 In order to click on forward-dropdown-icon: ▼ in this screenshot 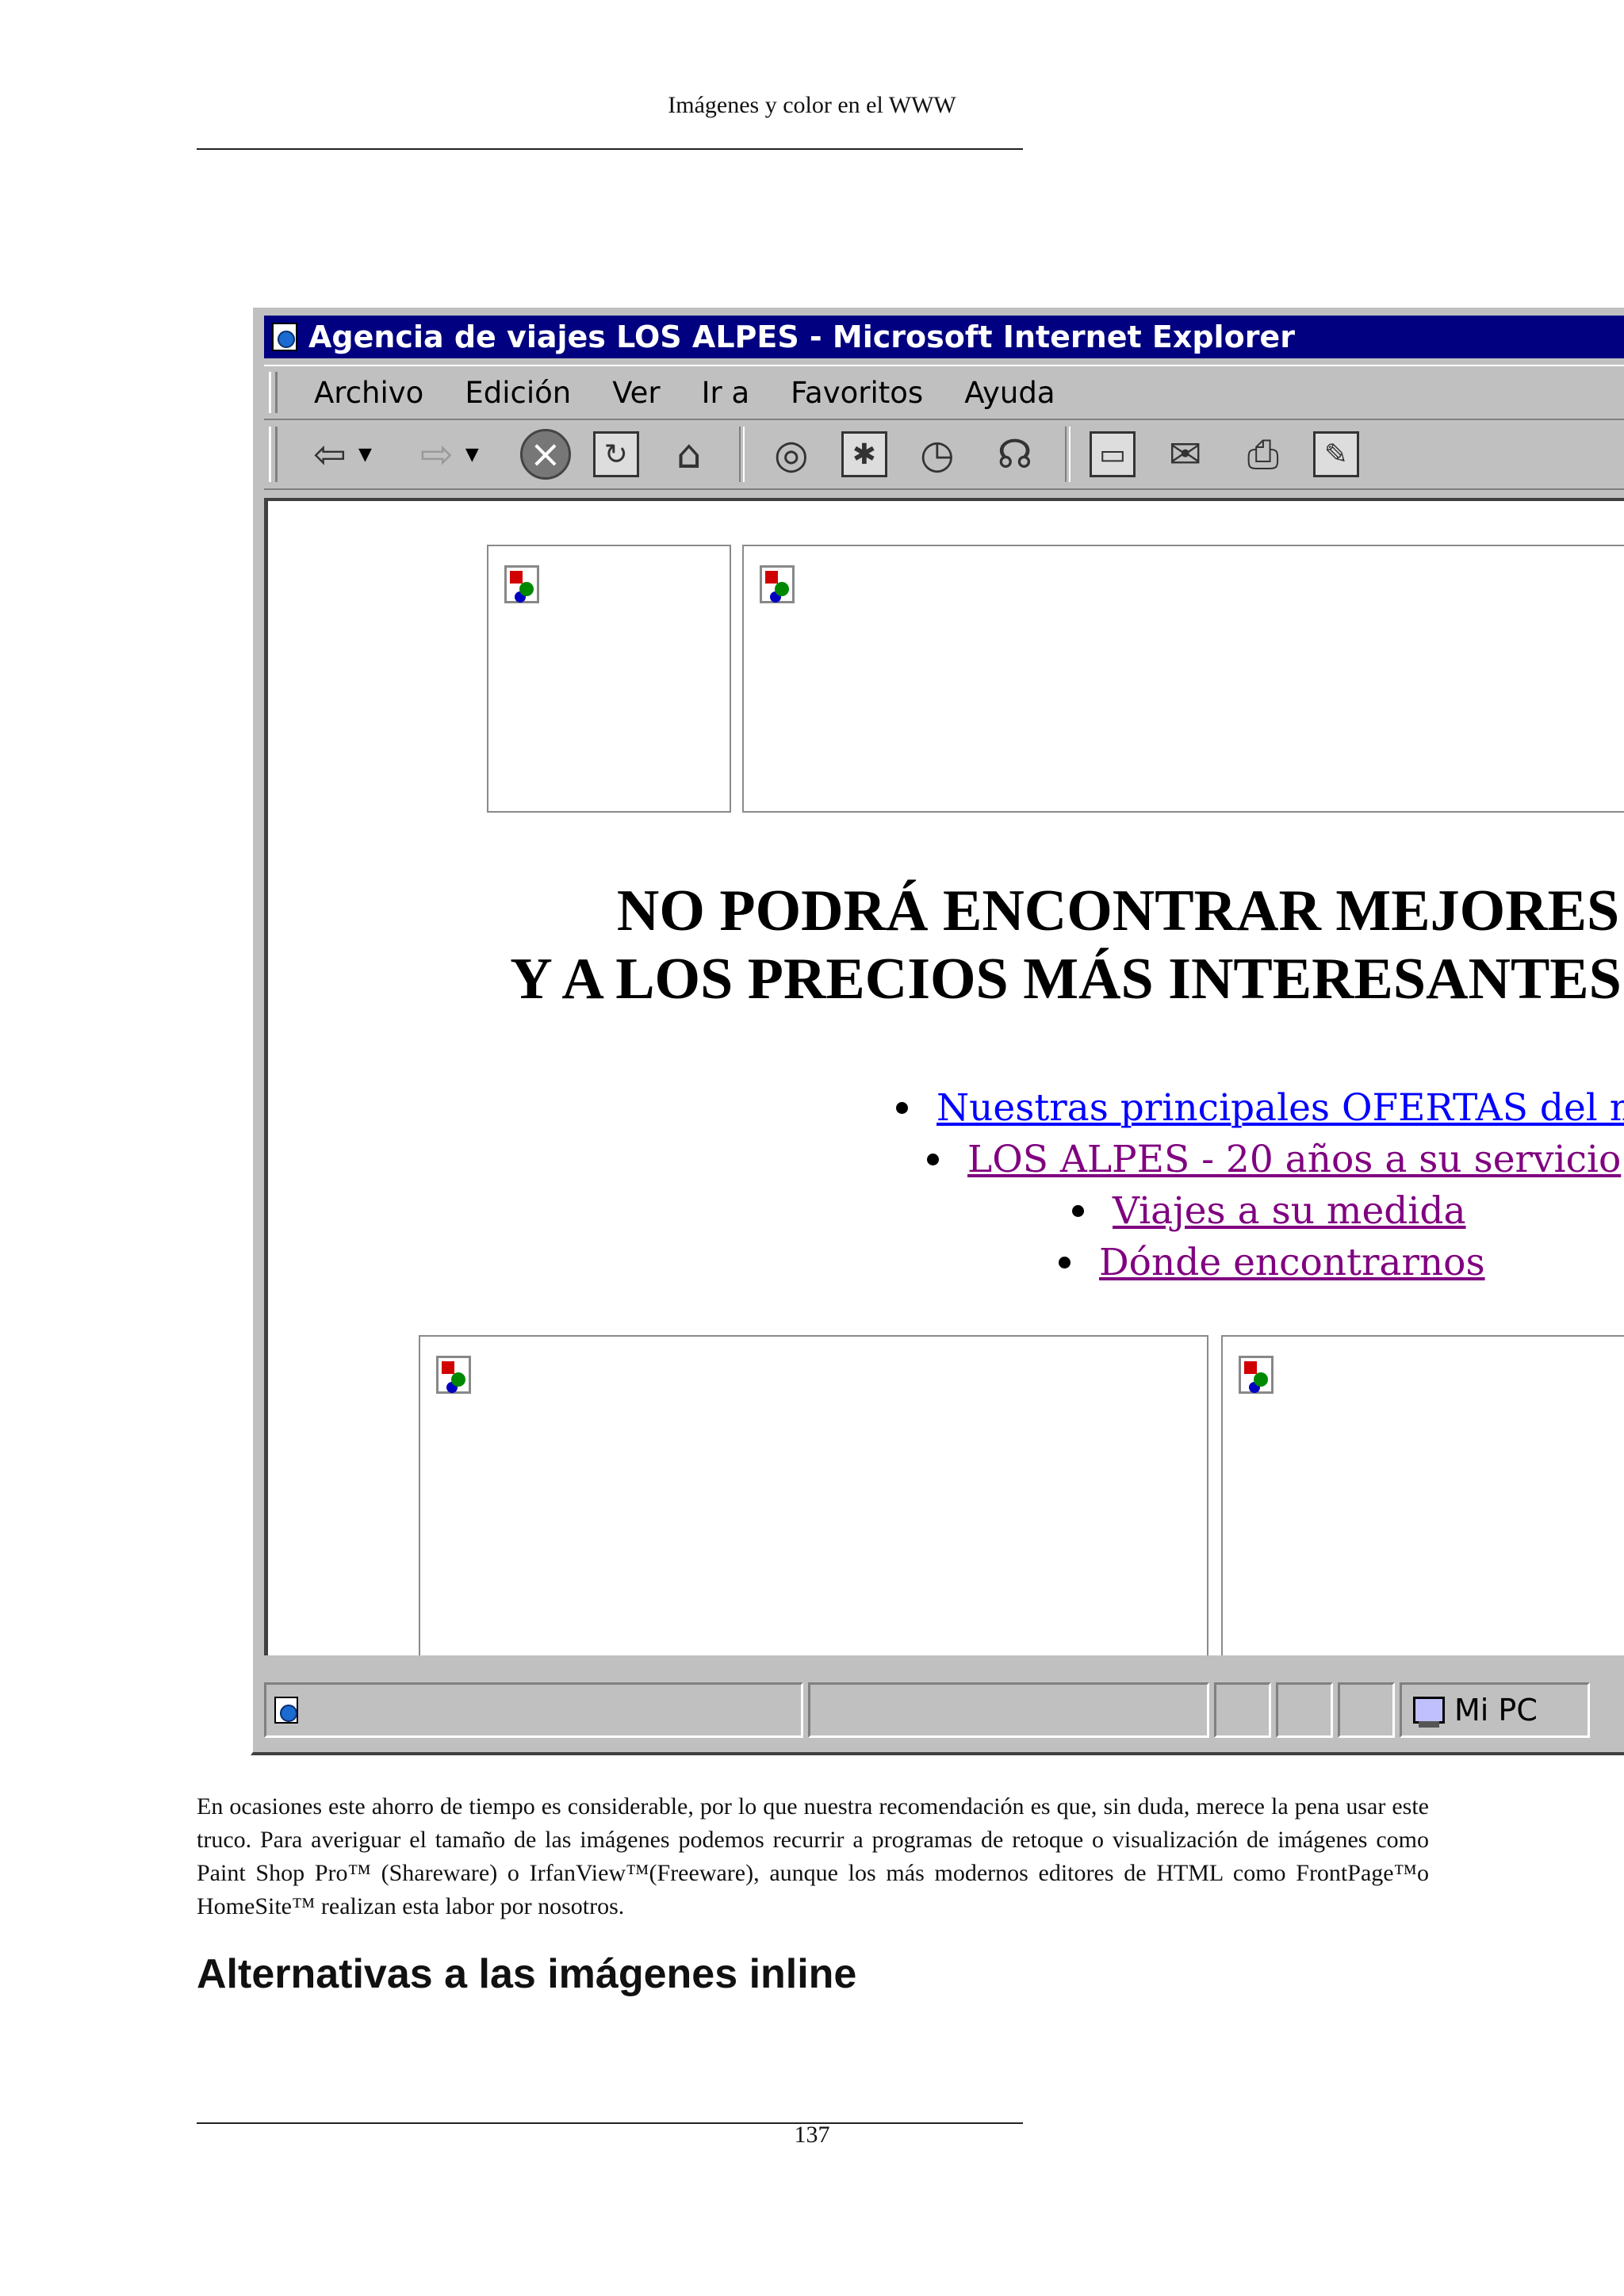, I will do `click(472, 455)`.